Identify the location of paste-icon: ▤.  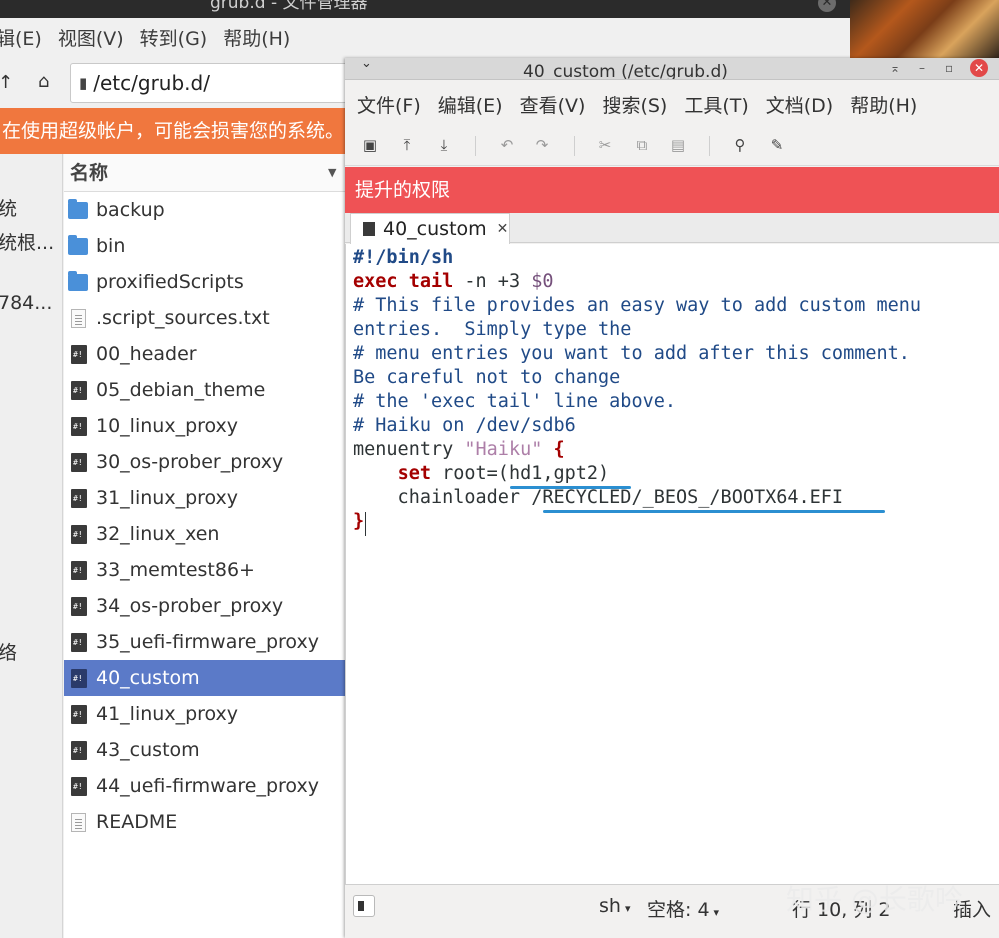
(678, 145).